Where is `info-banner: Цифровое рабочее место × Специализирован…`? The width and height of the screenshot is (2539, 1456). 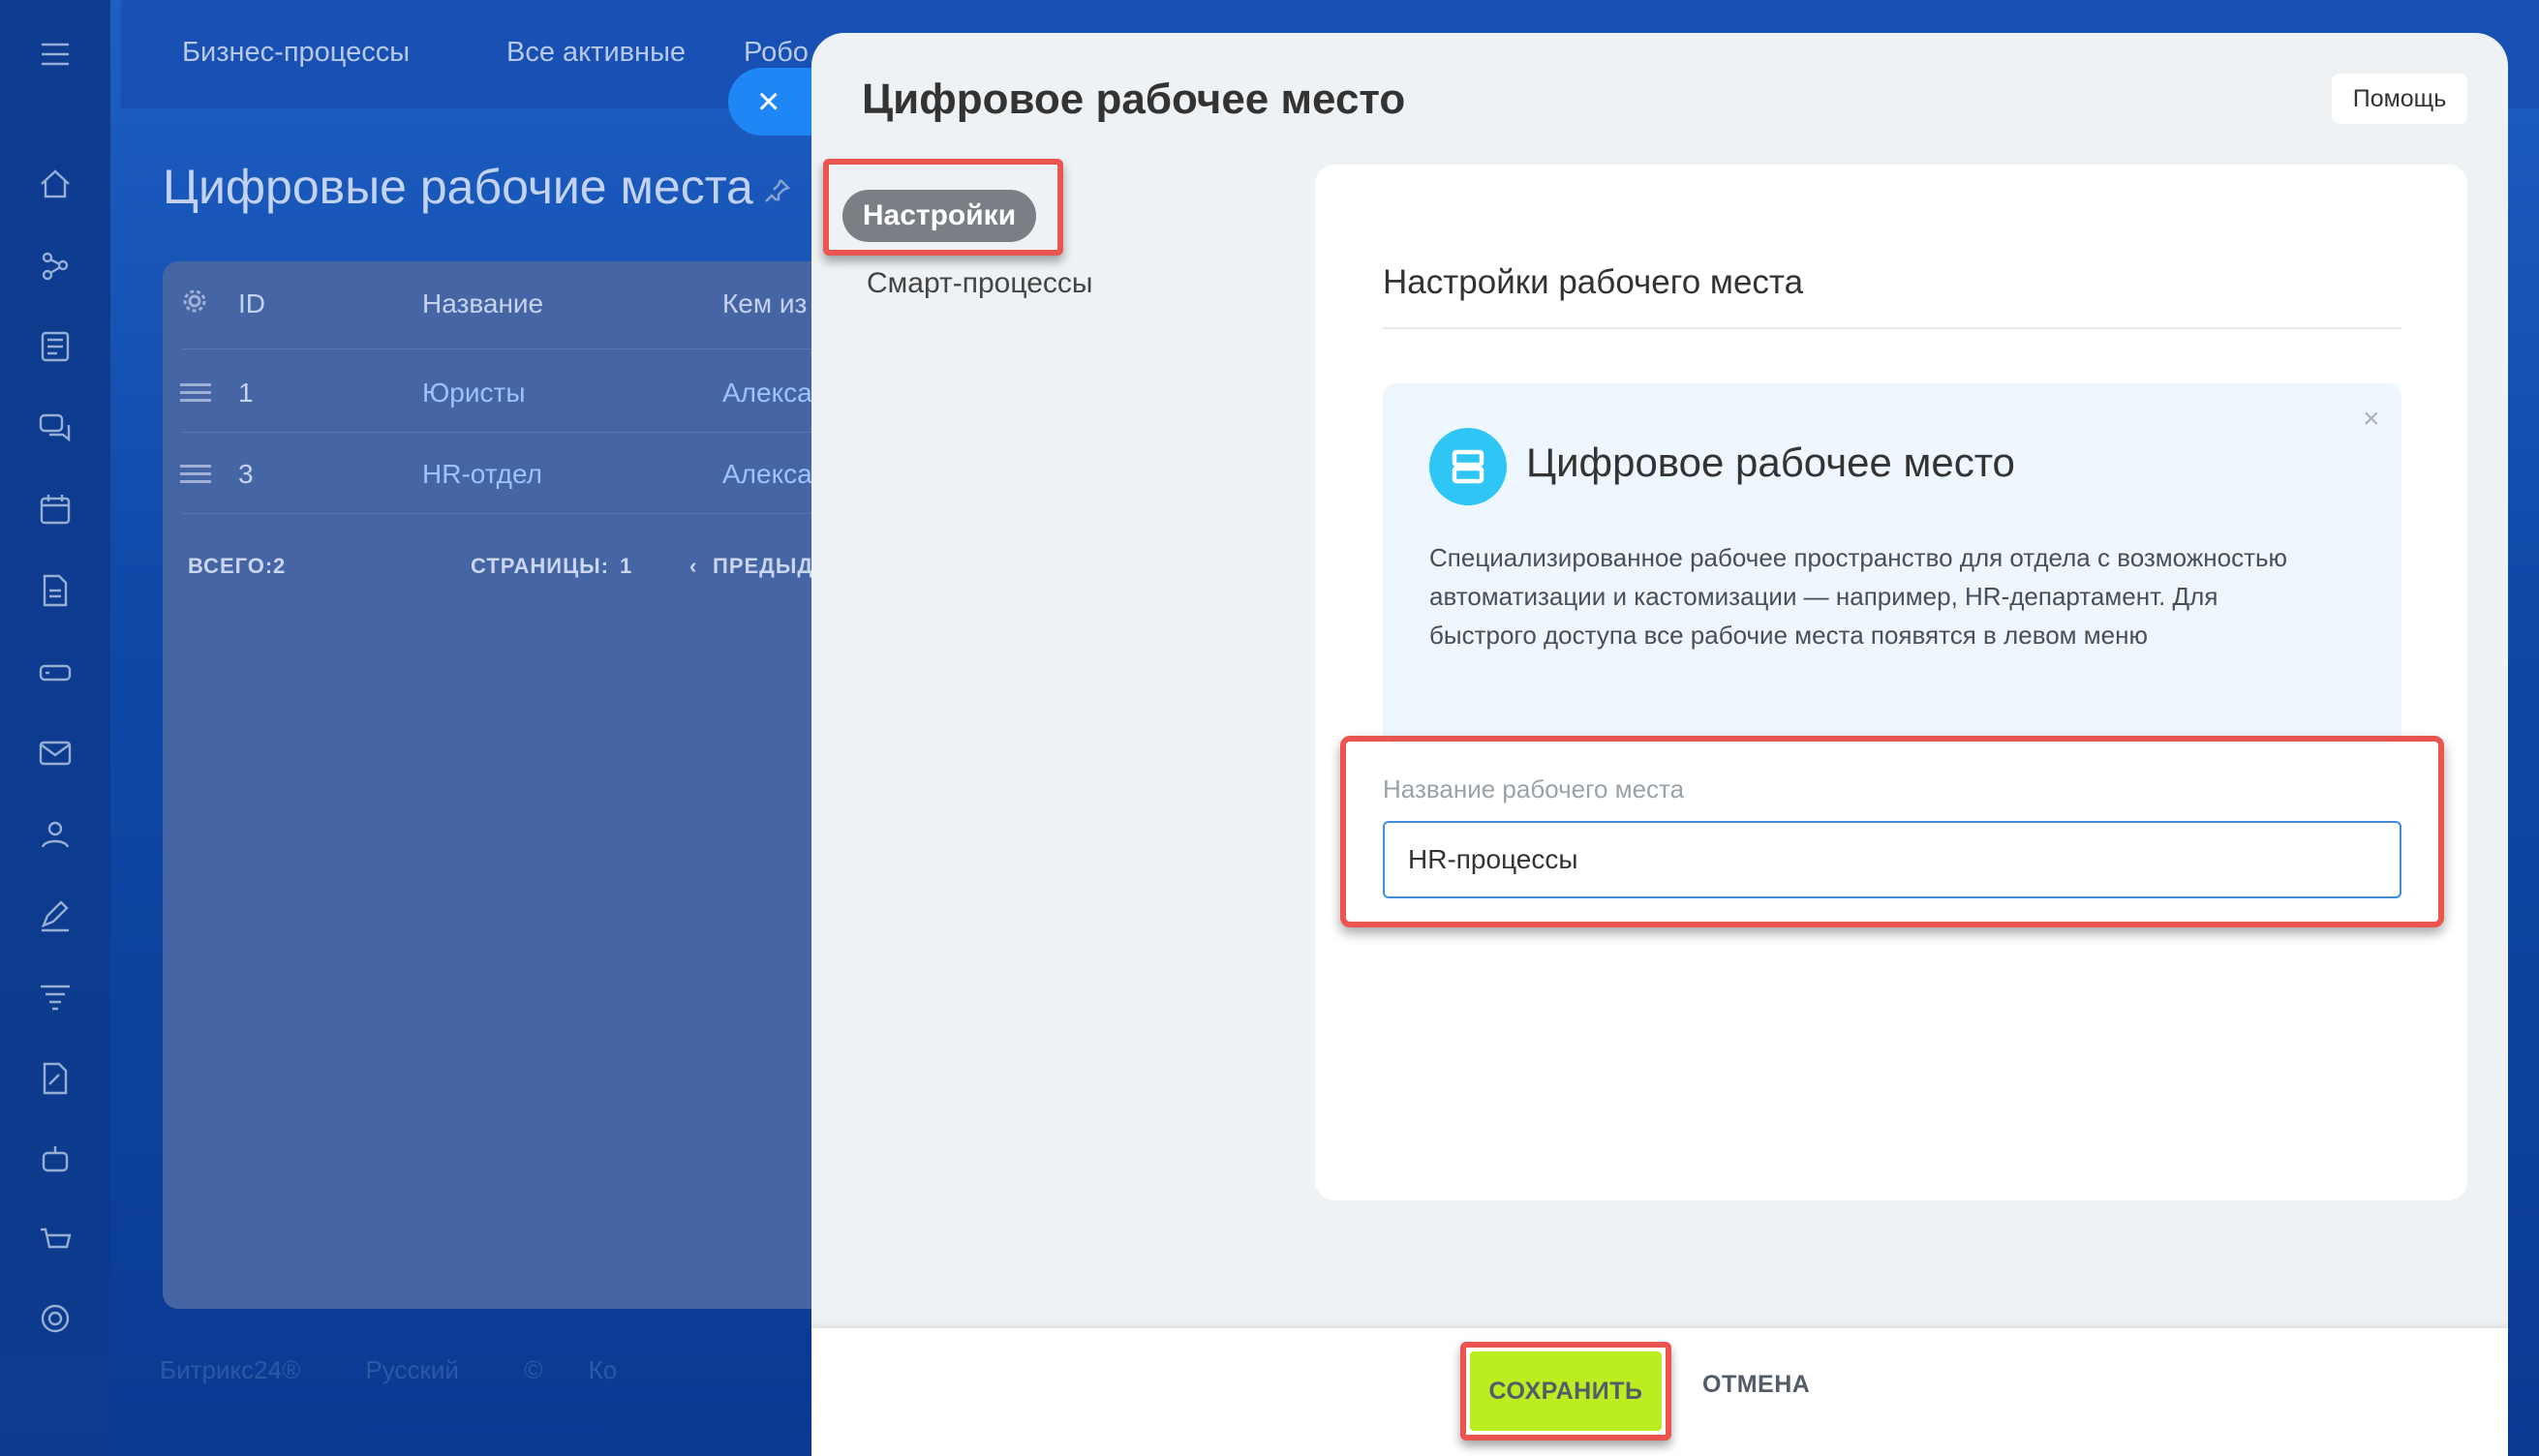
info-banner: Цифровое рабочее место × Специализирован… is located at coordinates (1892, 563).